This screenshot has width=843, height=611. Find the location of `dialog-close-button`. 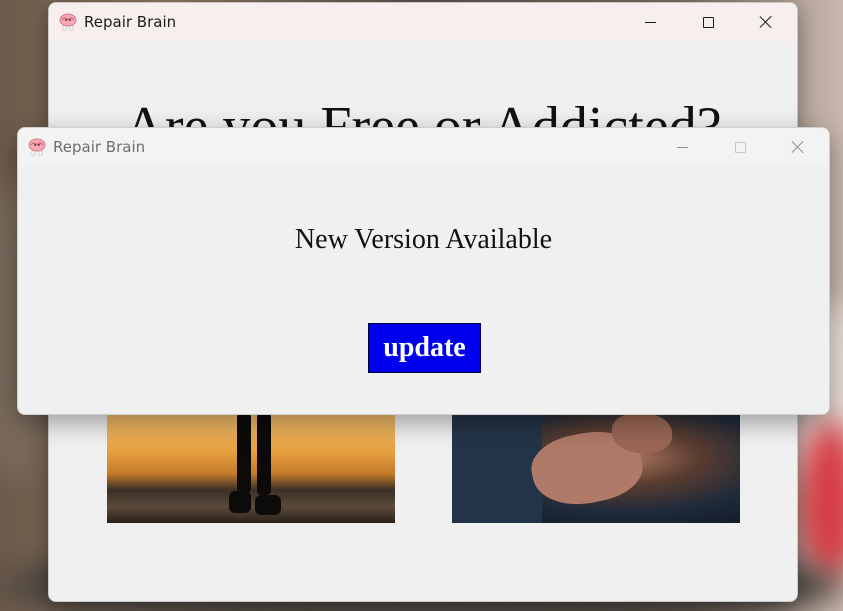

dialog-close-button is located at coordinates (798, 147).